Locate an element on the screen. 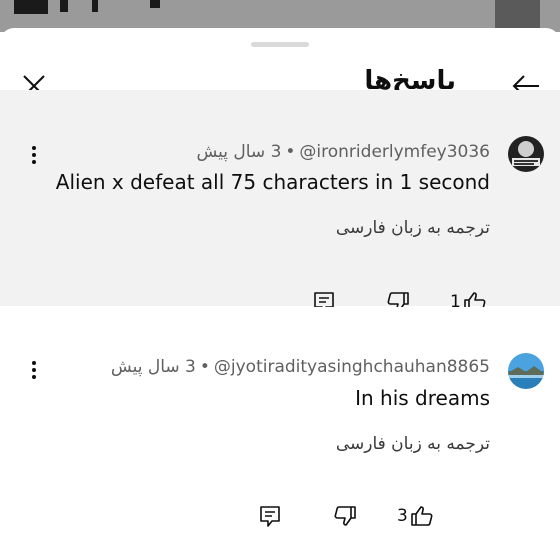  comment-meta: 3 سال پیش • @ironriderlymfey3036 is located at coordinates (343, 152).